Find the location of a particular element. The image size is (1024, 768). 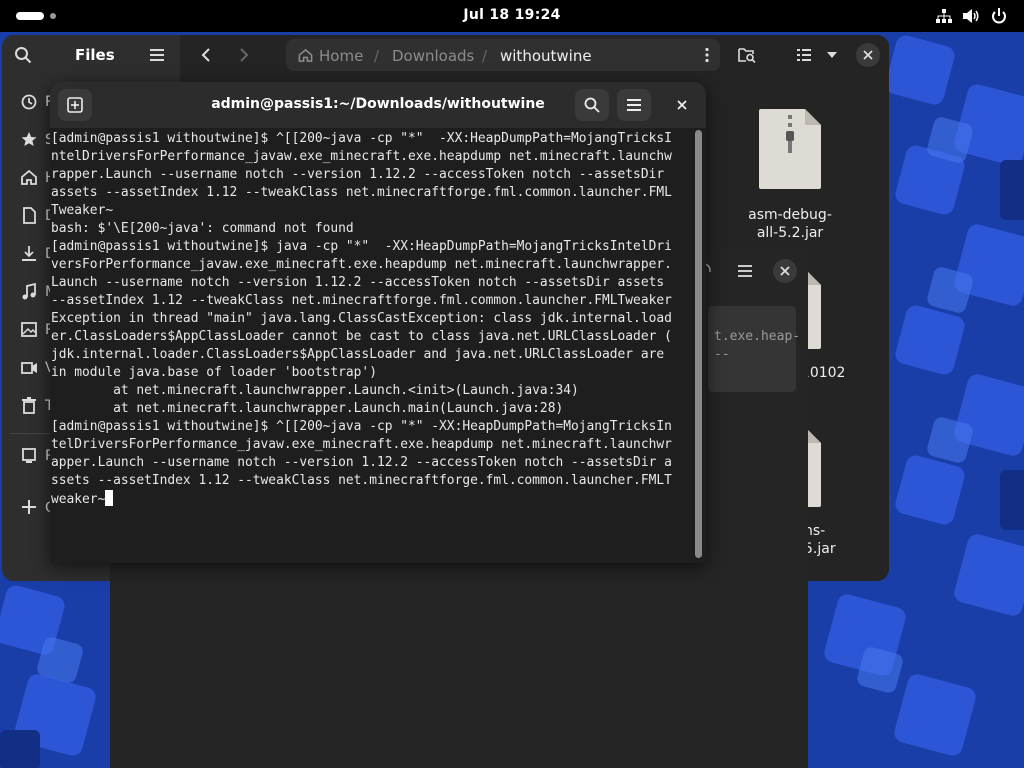

search-folder-icon is located at coordinates (747, 55).